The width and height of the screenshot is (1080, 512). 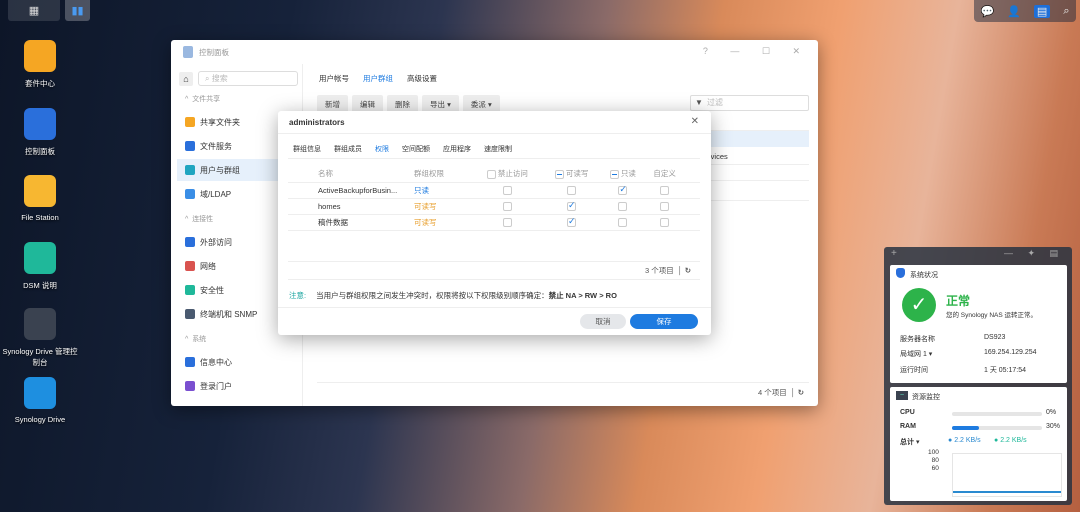 I want to click on tab: 用户帐号, so click(x=334, y=78).